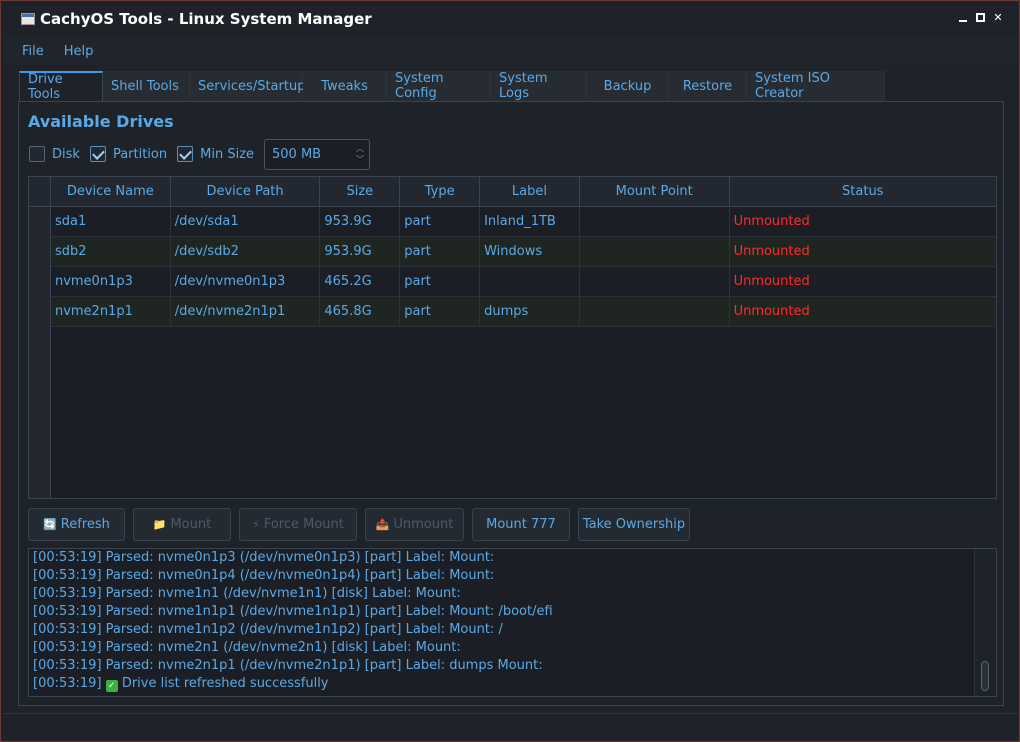 The width and height of the screenshot is (1020, 742). Describe the element at coordinates (246, 191) in the screenshot. I see `col-device-path: Device Path` at that location.